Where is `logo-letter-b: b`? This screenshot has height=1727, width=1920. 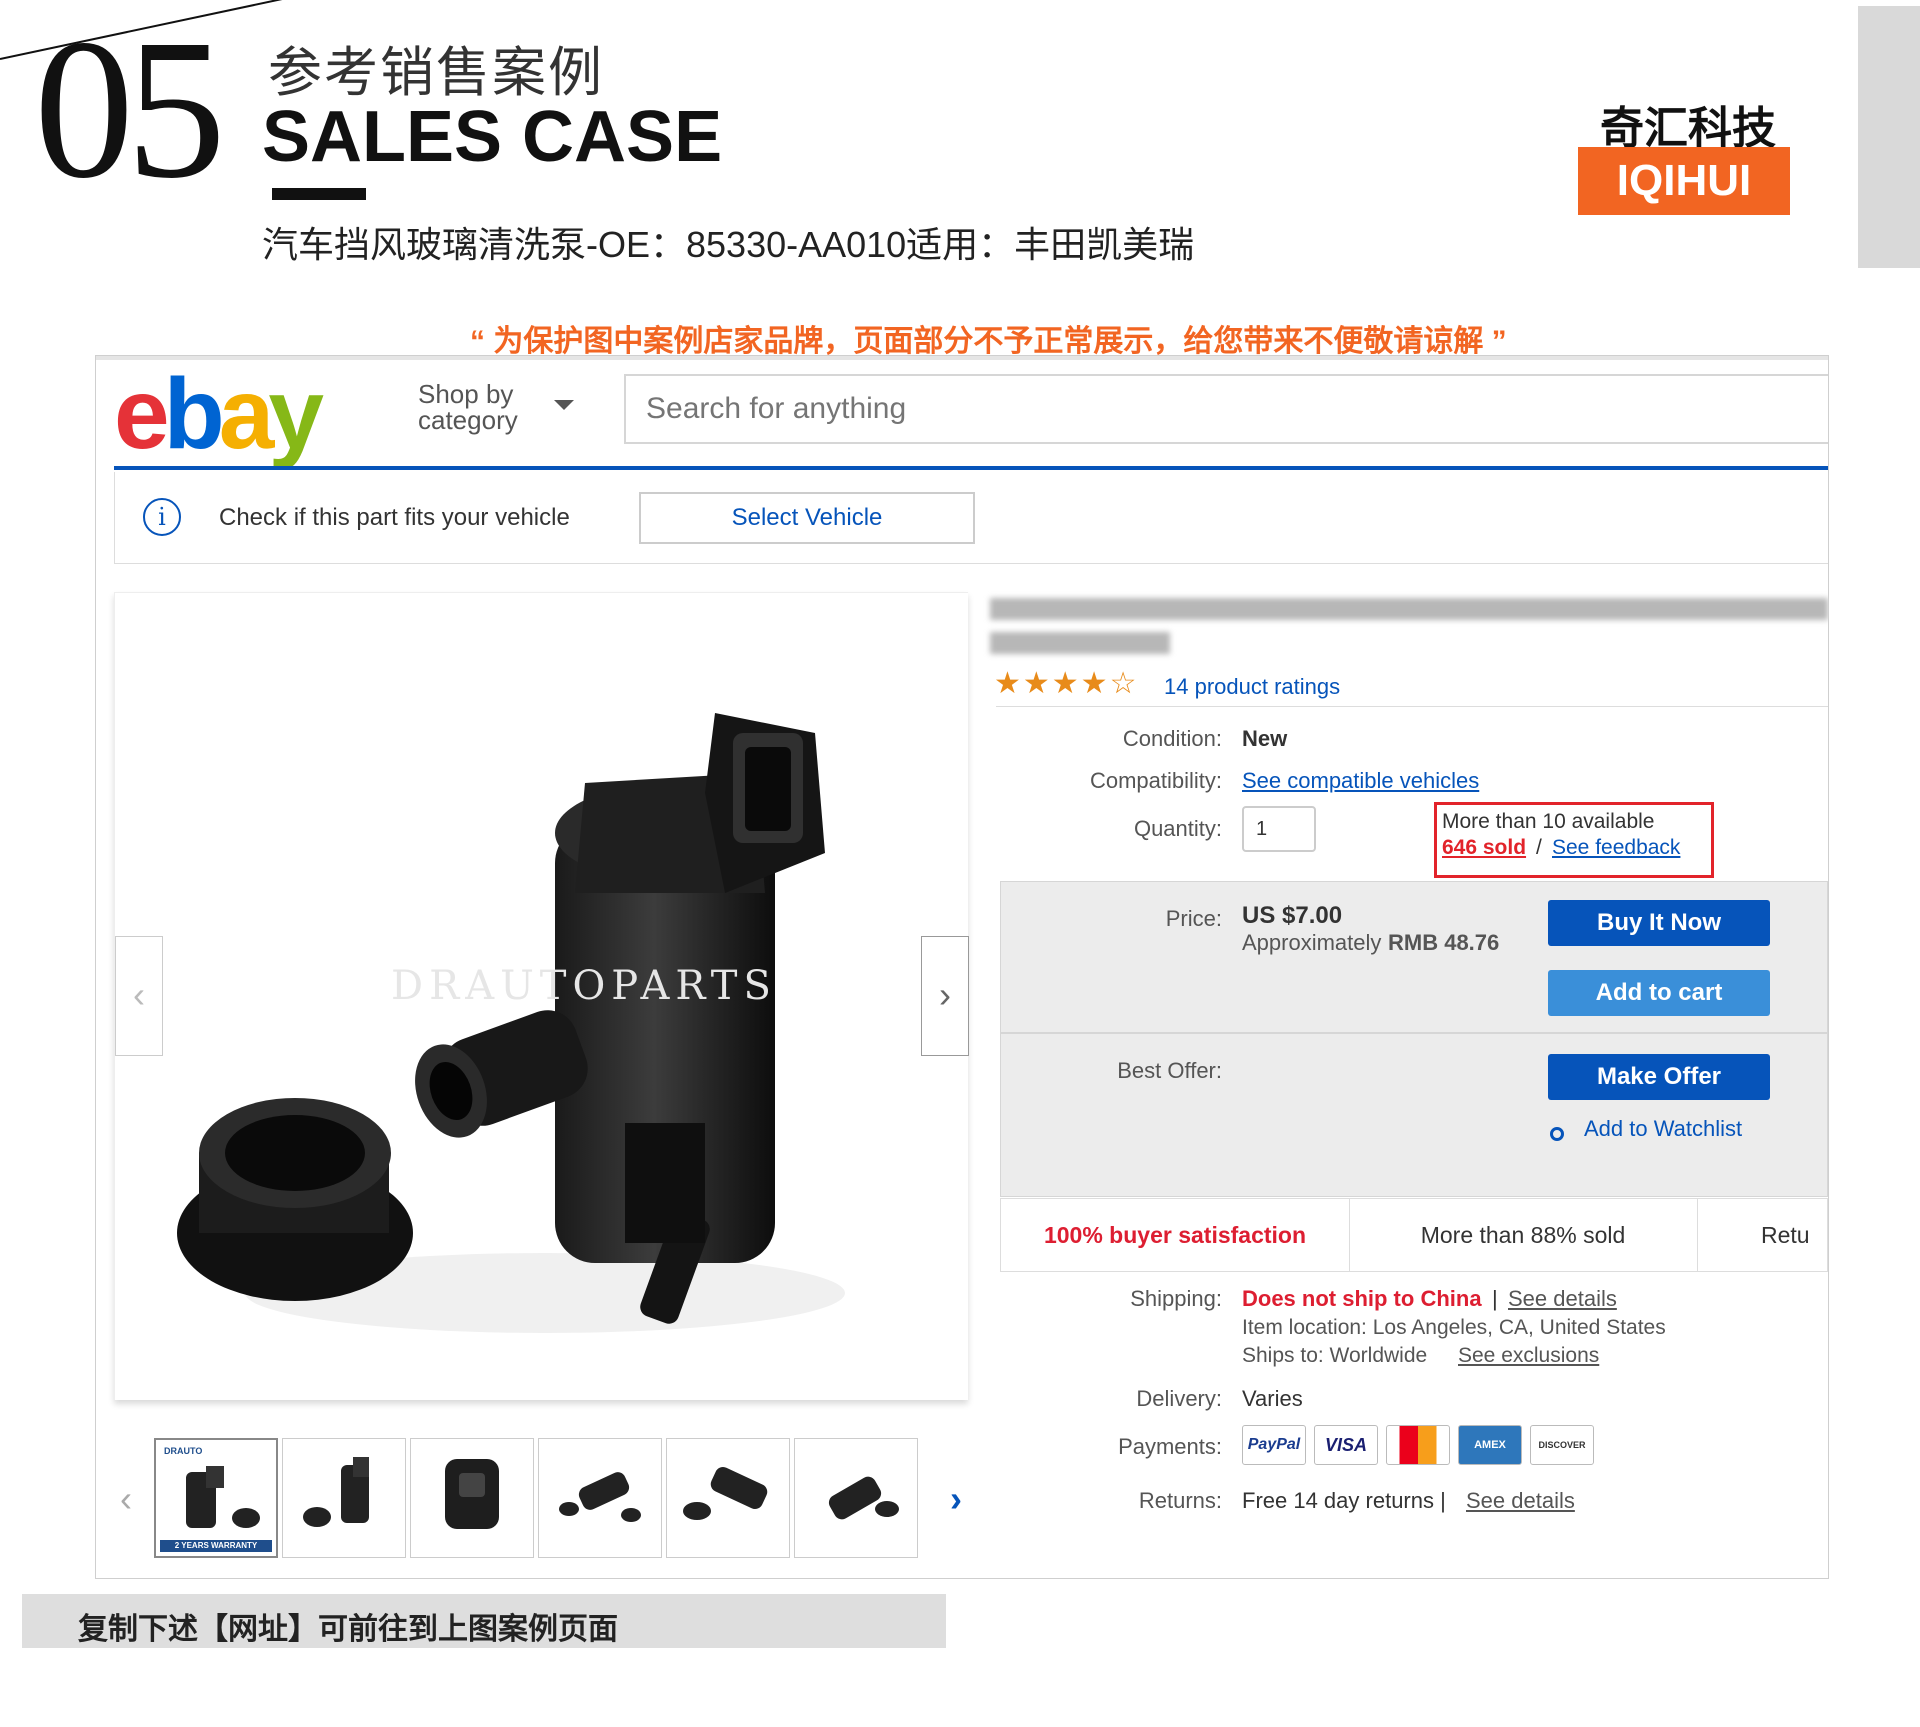
logo-letter-b: b is located at coordinates (194, 414).